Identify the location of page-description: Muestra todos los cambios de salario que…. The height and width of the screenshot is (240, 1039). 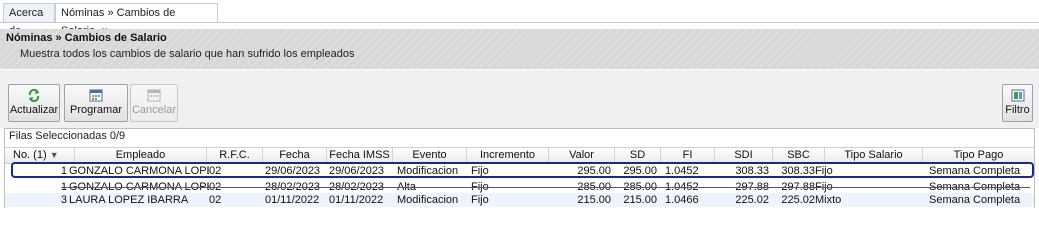
(187, 54).